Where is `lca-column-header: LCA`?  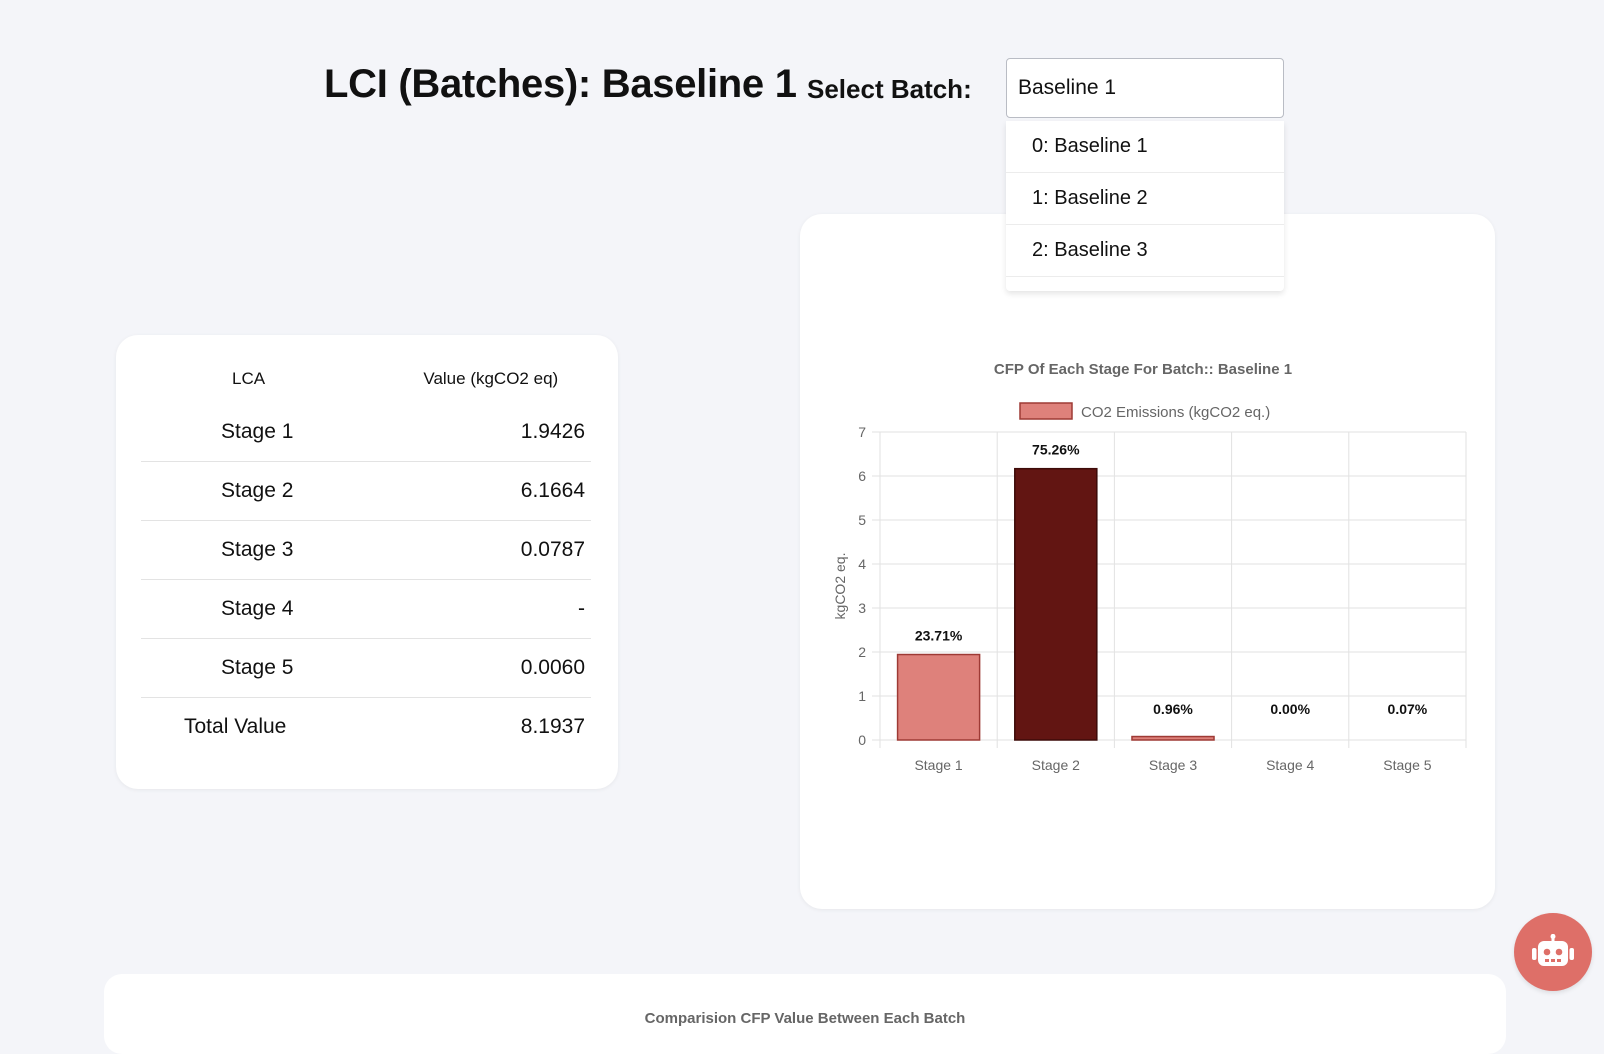
lca-column-header: LCA is located at coordinates (249, 378).